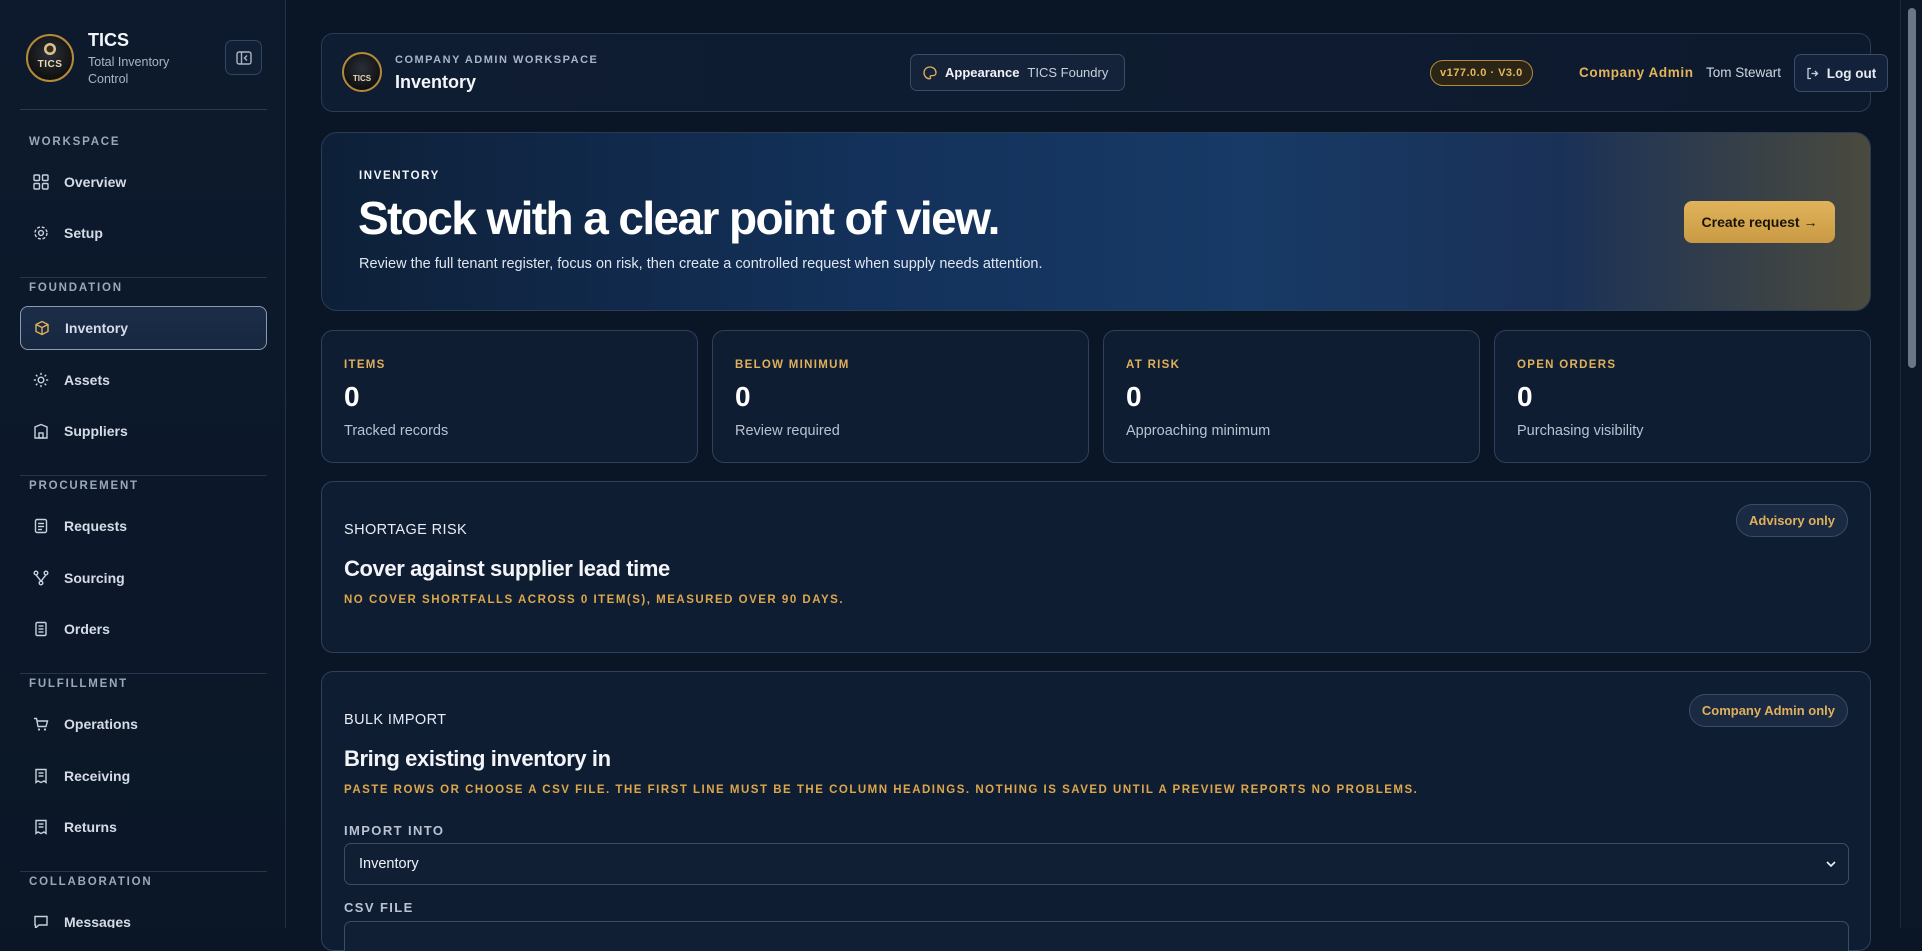  Describe the element at coordinates (406, 530) in the screenshot. I see `card-kicker: SHORTAGE RISK` at that location.